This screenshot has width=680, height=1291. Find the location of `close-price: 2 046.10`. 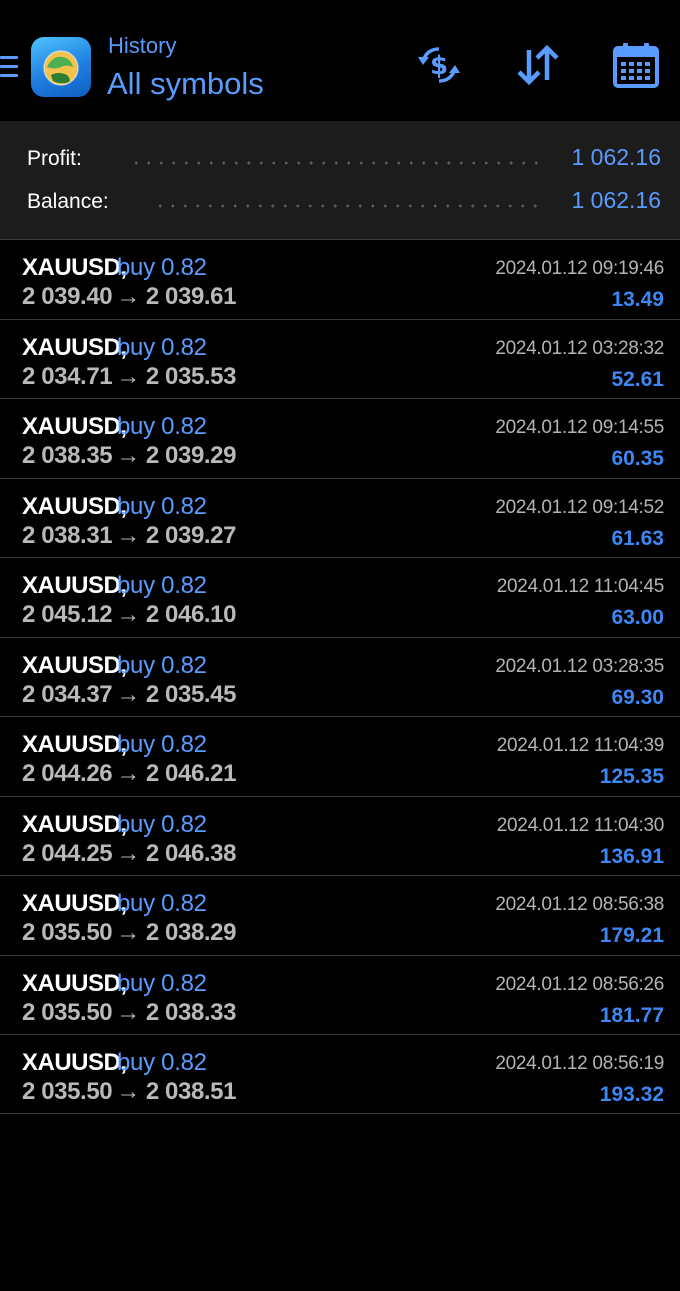

close-price: 2 046.10 is located at coordinates (191, 614).